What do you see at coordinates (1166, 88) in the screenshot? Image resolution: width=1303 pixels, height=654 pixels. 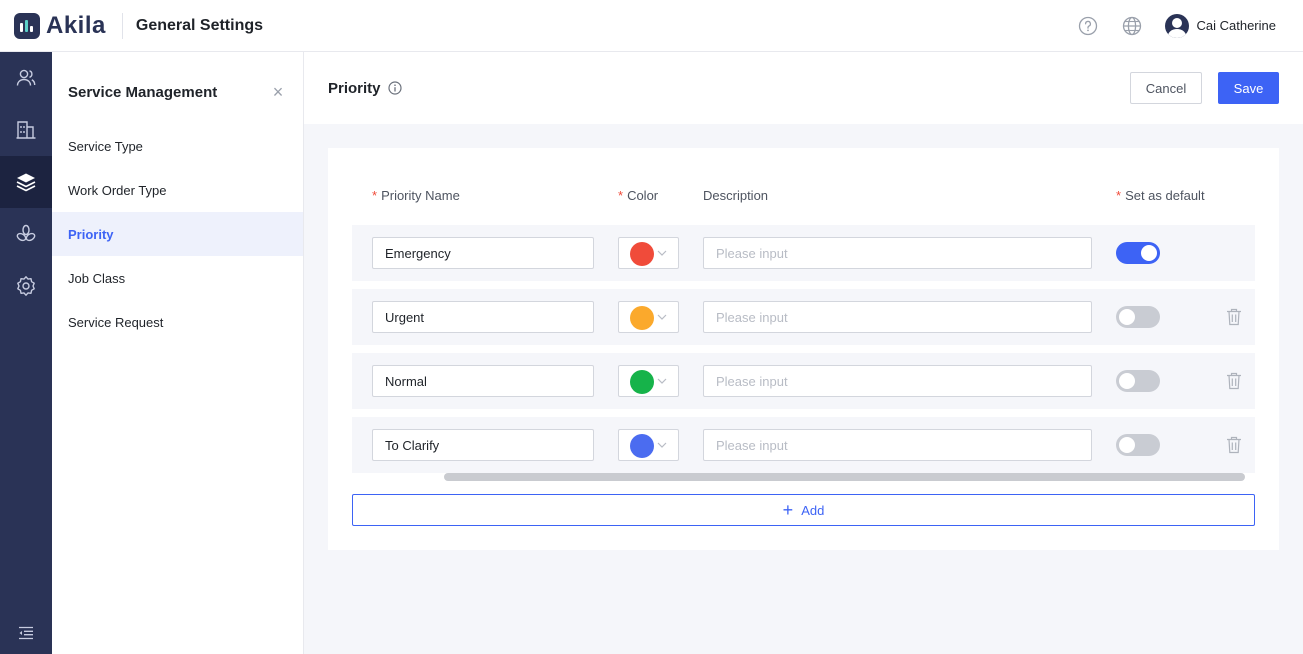 I see `cancel-button: Cancel` at bounding box center [1166, 88].